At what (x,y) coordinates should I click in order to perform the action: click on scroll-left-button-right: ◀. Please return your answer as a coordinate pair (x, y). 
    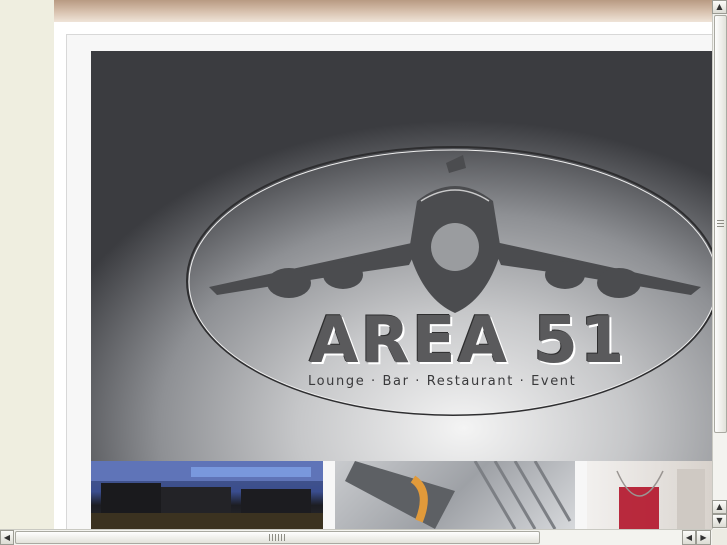
    Looking at the image, I should click on (689, 537).